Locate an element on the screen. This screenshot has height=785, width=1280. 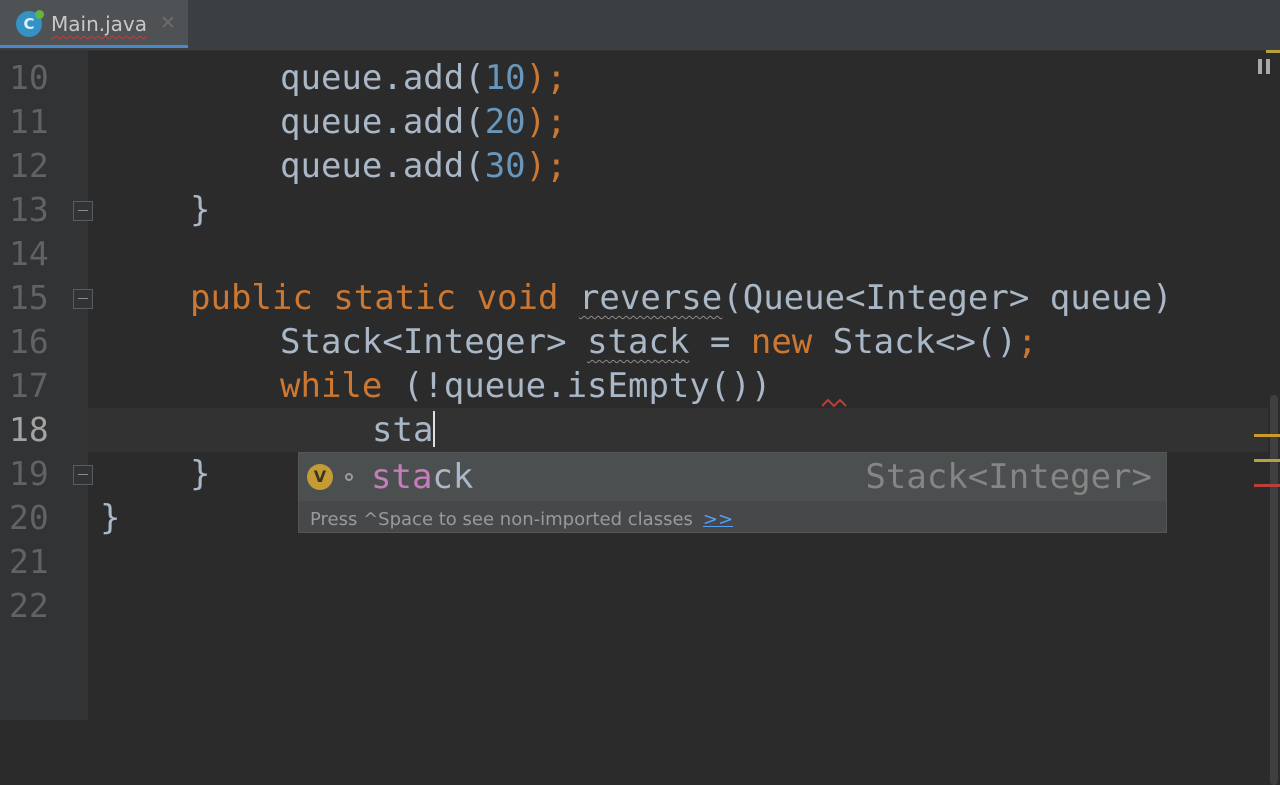
class-run-indicator-icon is located at coordinates (39, 14).